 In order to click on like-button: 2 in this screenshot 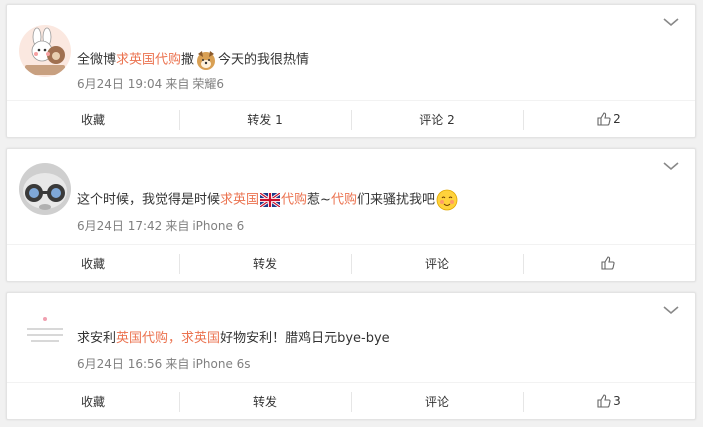, I will do `click(609, 119)`.